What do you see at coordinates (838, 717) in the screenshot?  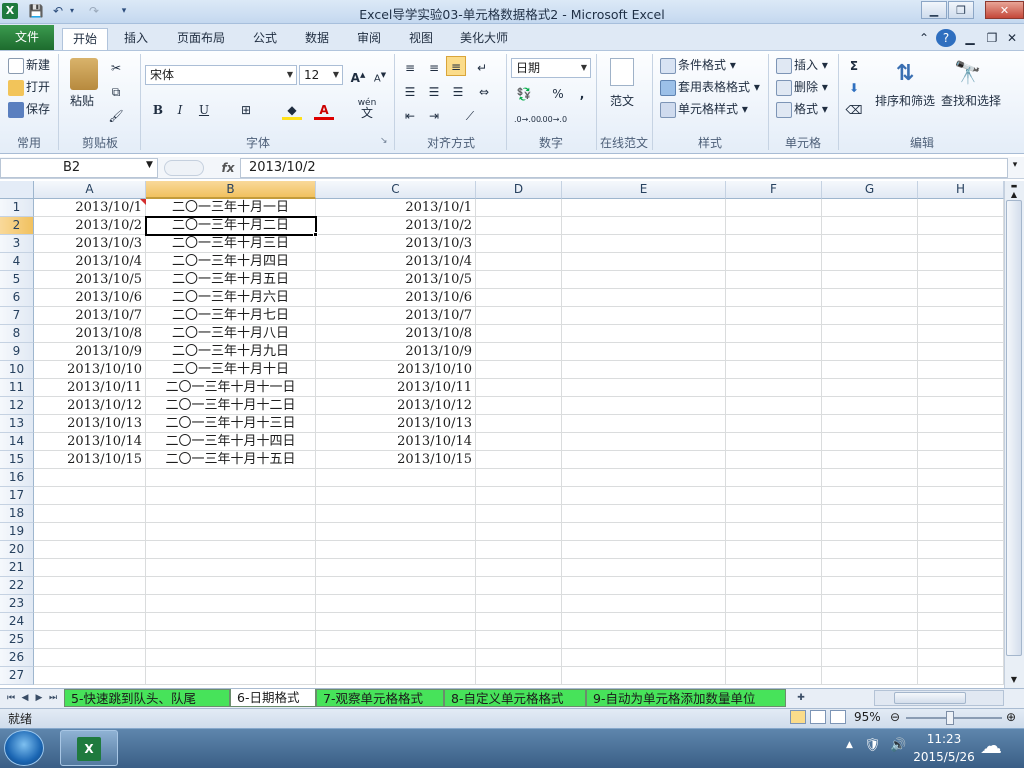 I see `page-break-view-icon` at bounding box center [838, 717].